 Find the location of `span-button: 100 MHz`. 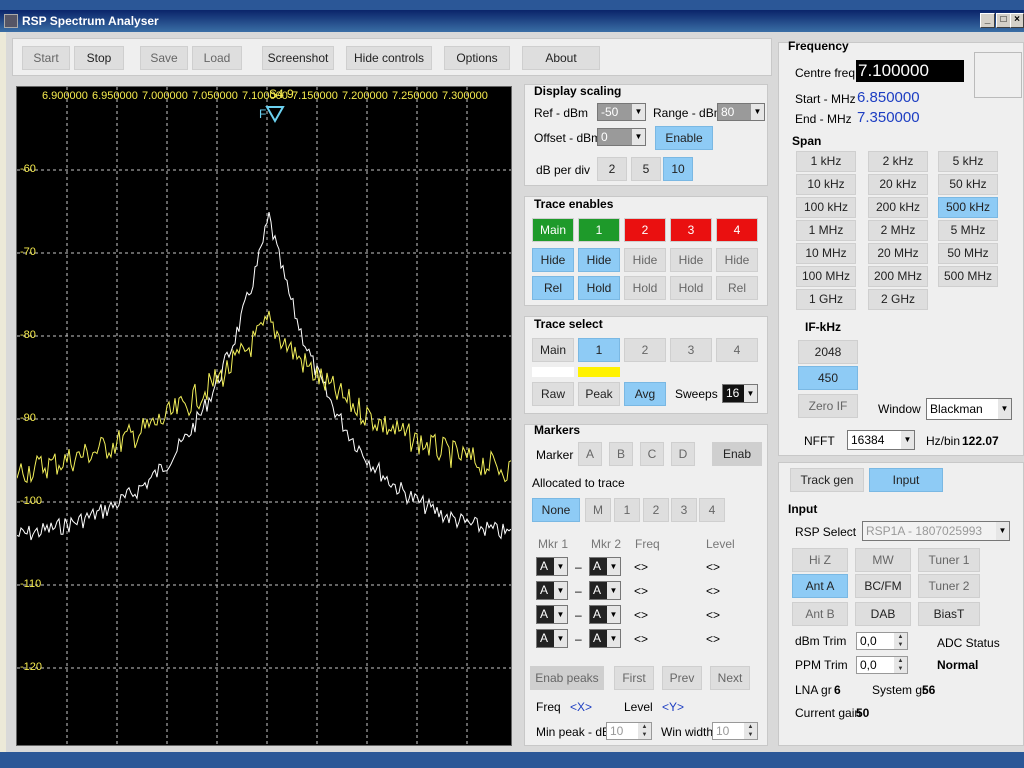

span-button: 100 MHz is located at coordinates (826, 276).